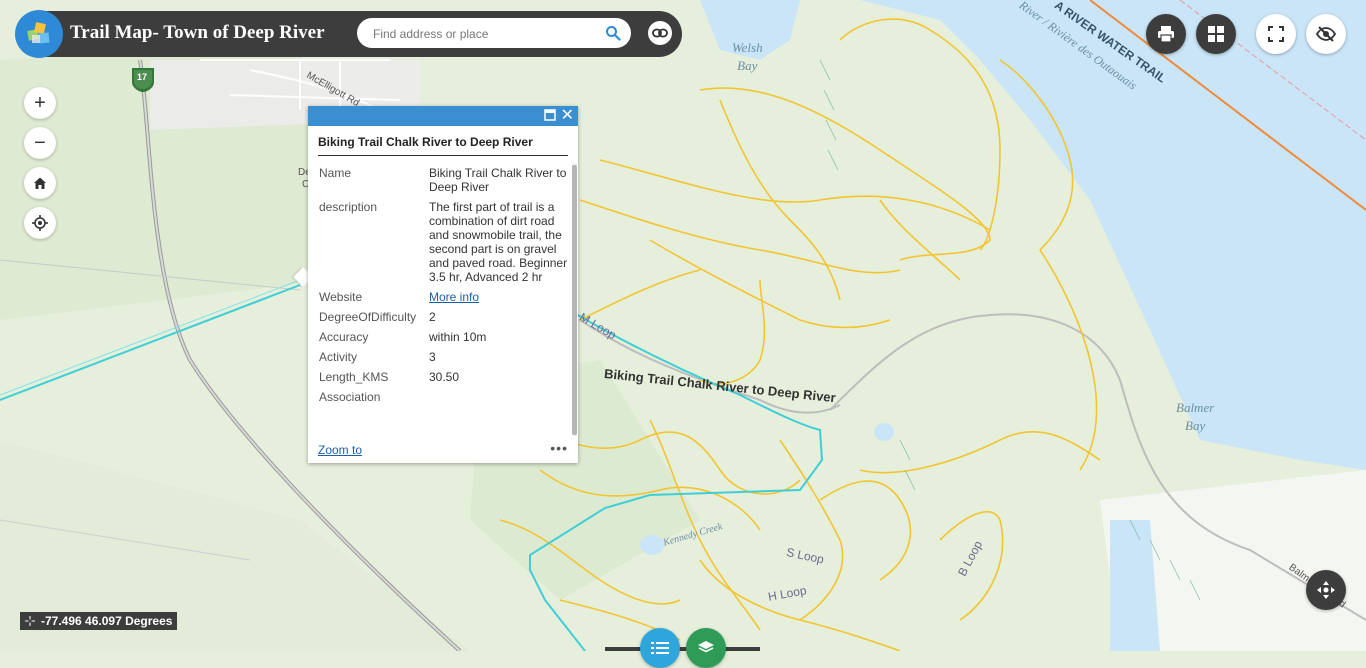 The image size is (1366, 668). Describe the element at coordinates (39, 34) in the screenshot. I see `cube-logo-icon` at that location.